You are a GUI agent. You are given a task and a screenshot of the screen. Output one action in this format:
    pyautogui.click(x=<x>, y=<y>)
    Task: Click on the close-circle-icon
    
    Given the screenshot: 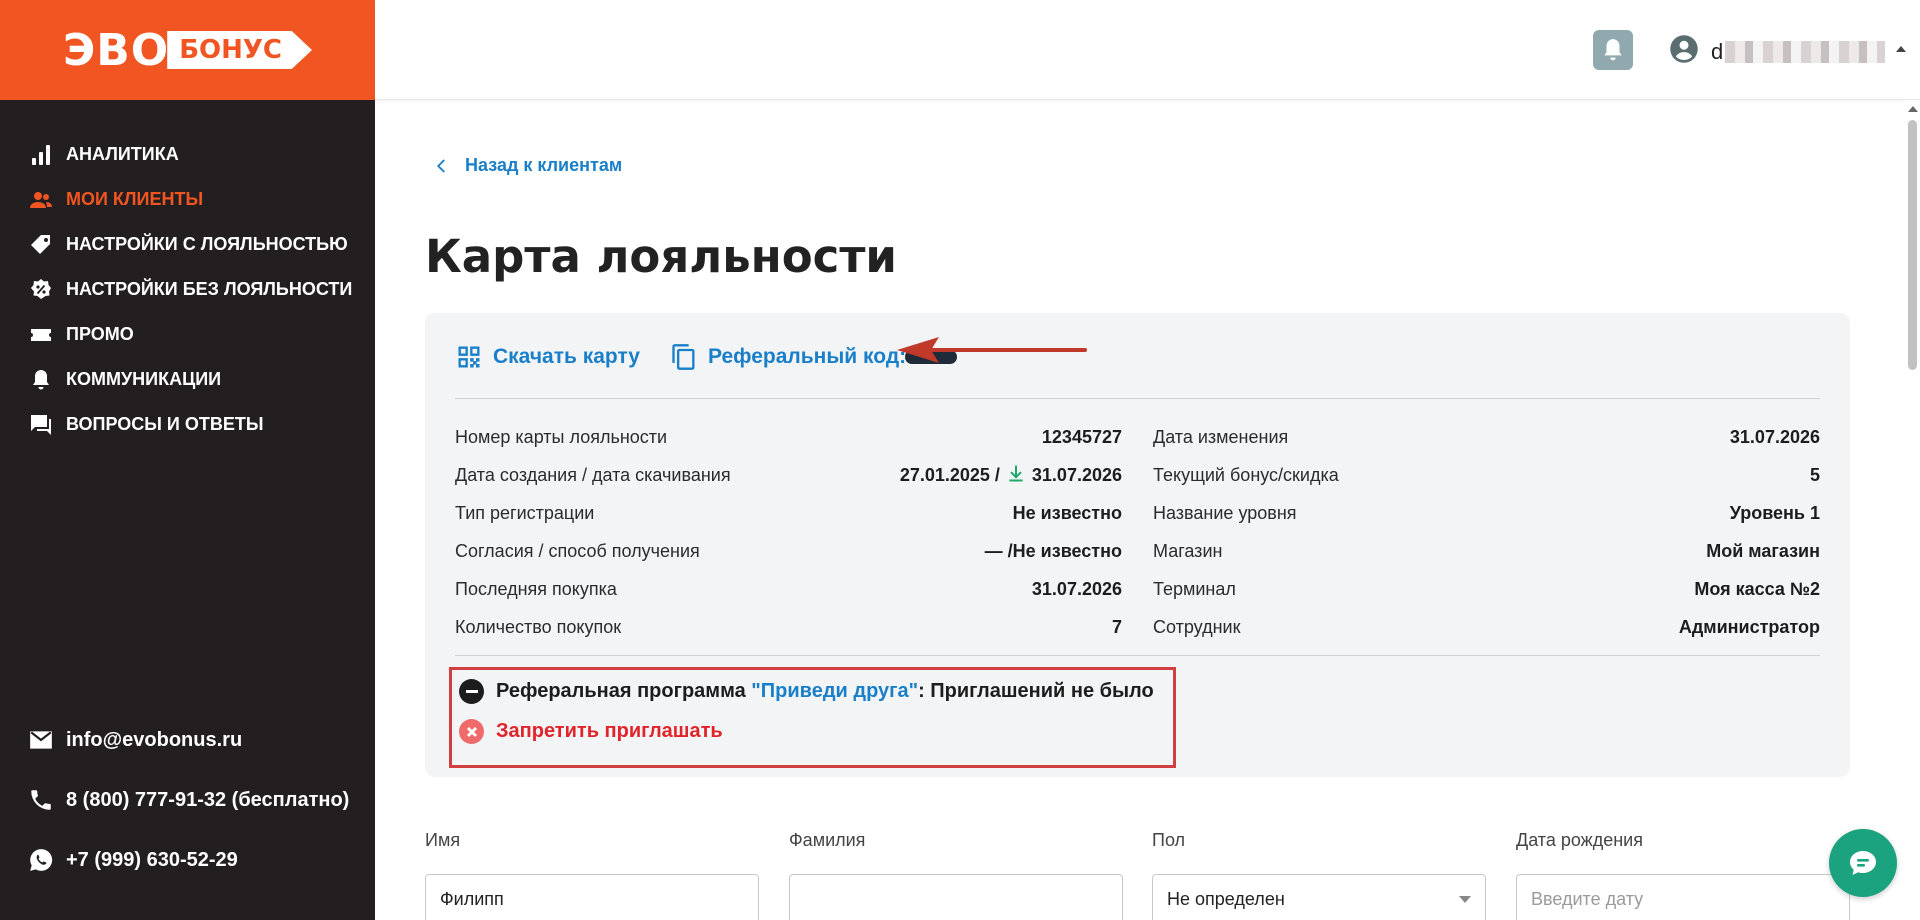 What is the action you would take?
    pyautogui.click(x=471, y=731)
    